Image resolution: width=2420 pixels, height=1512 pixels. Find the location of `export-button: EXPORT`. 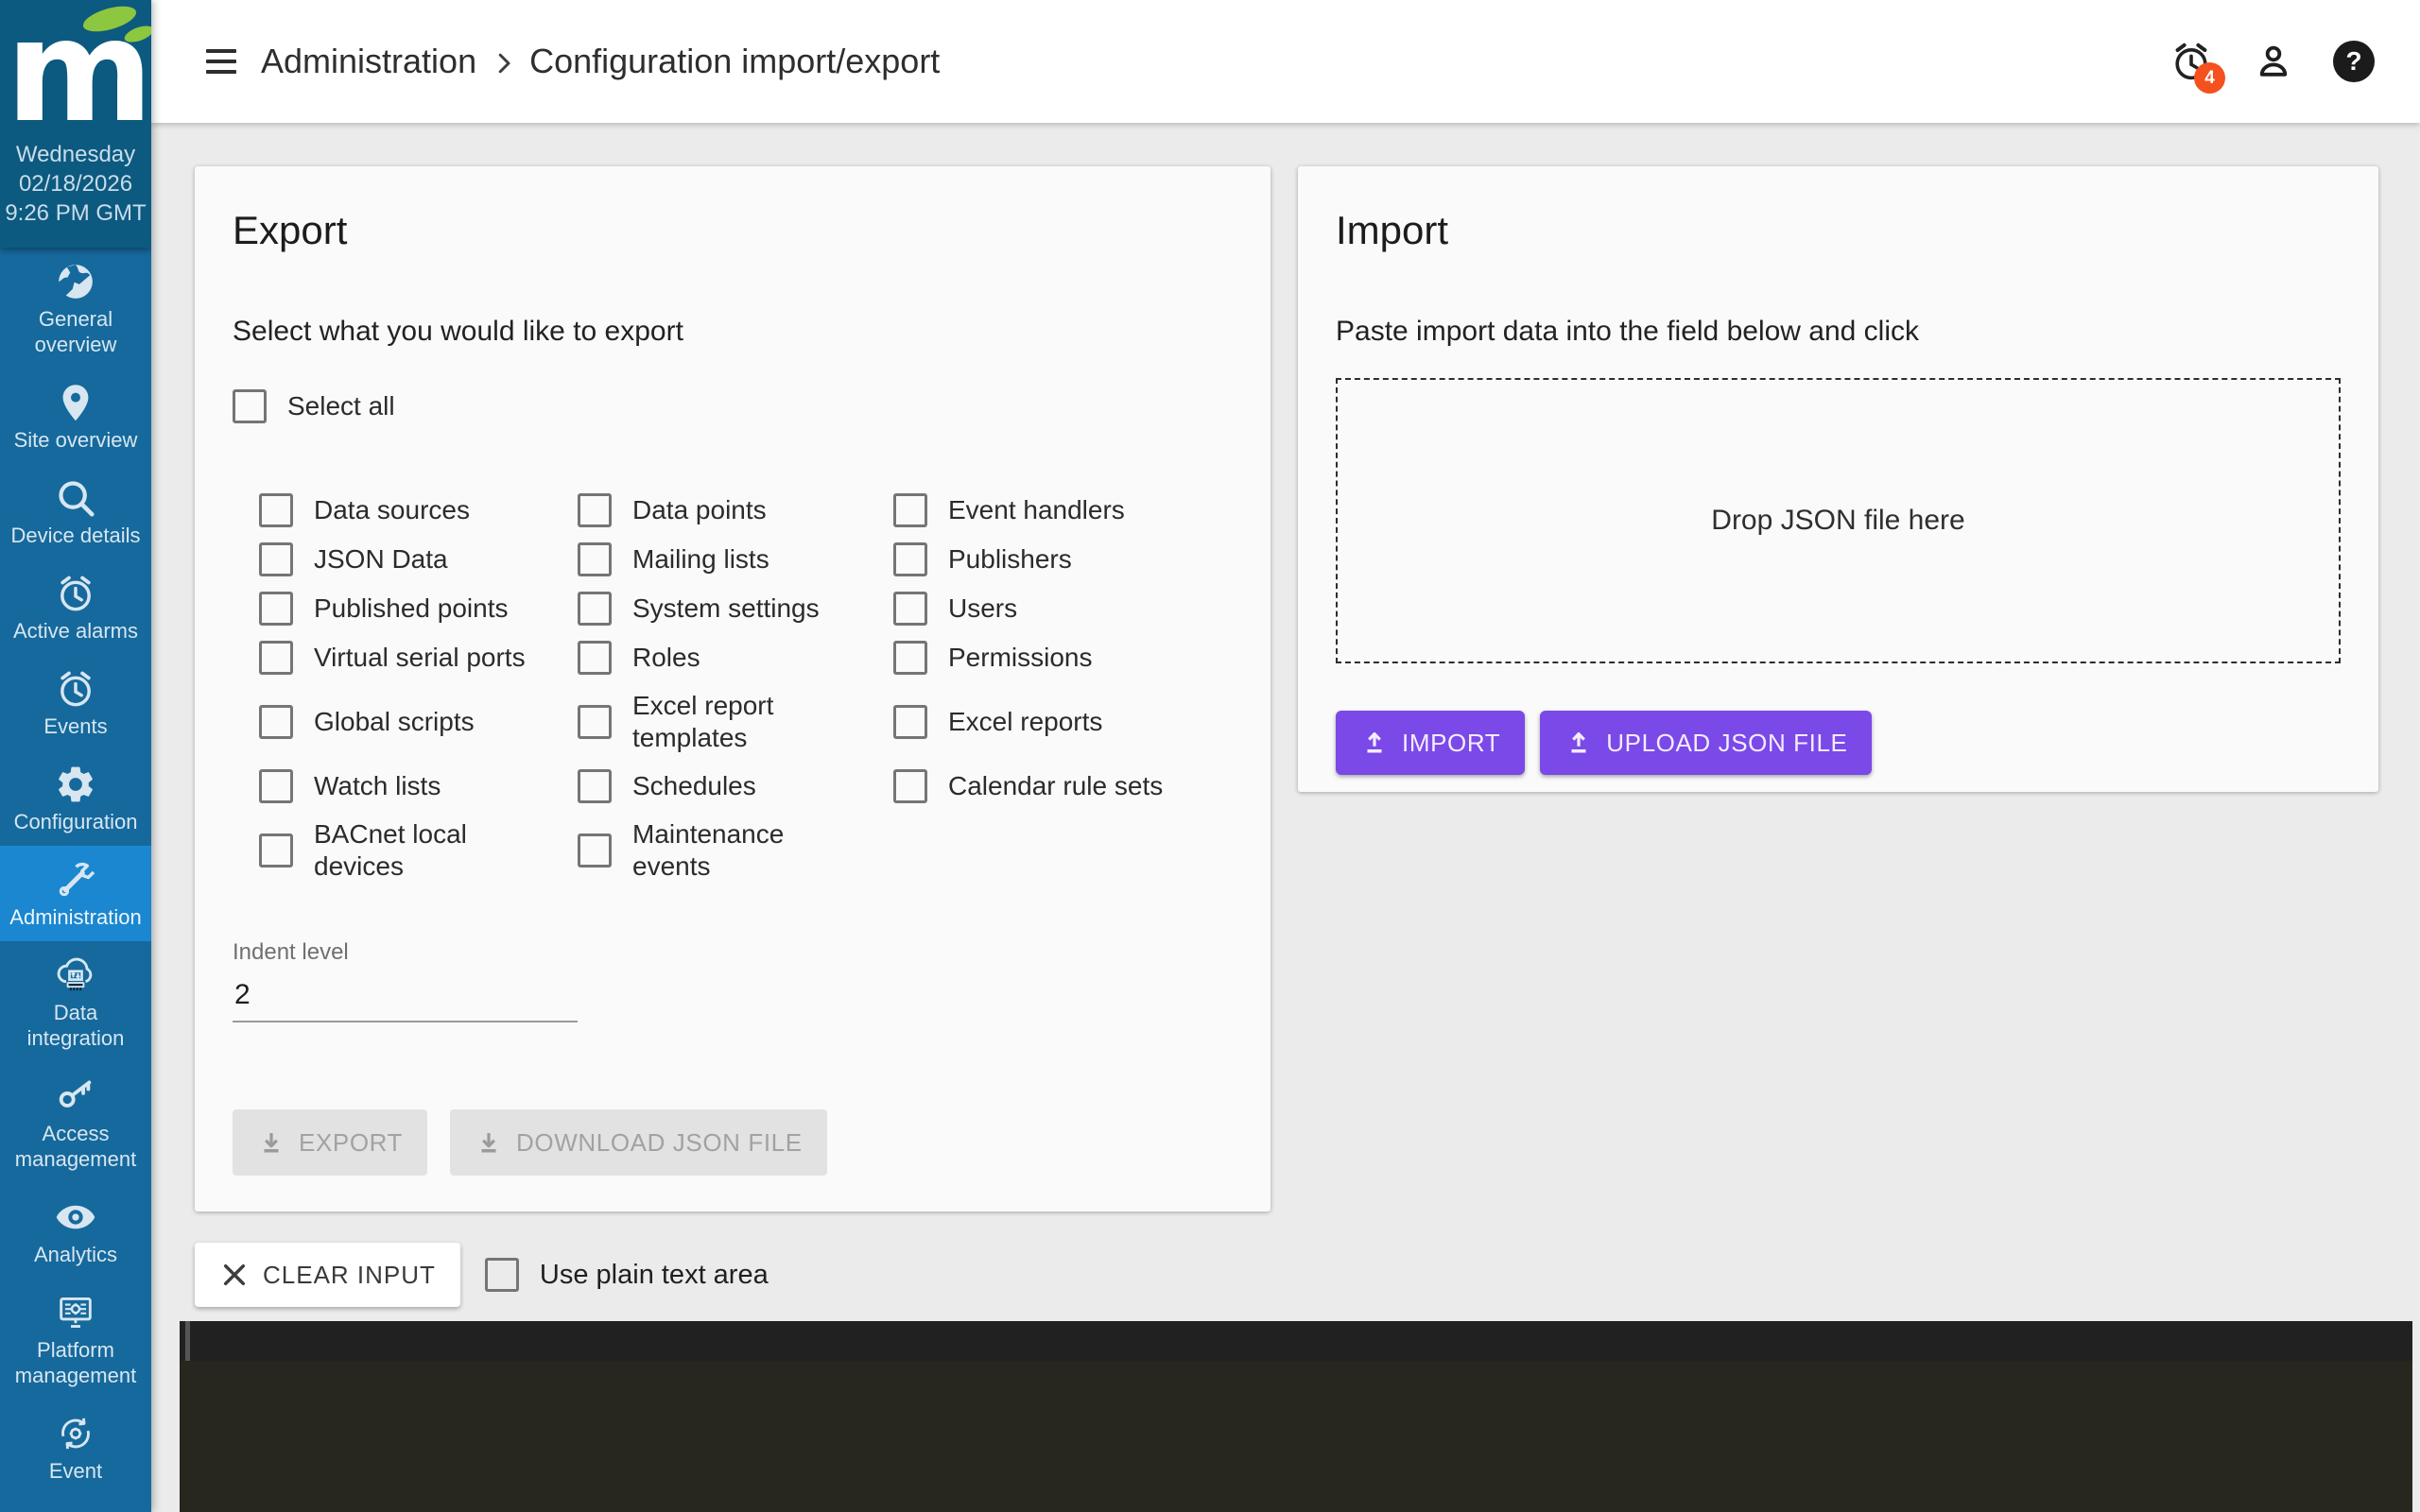

export-button: EXPORT is located at coordinates (330, 1142).